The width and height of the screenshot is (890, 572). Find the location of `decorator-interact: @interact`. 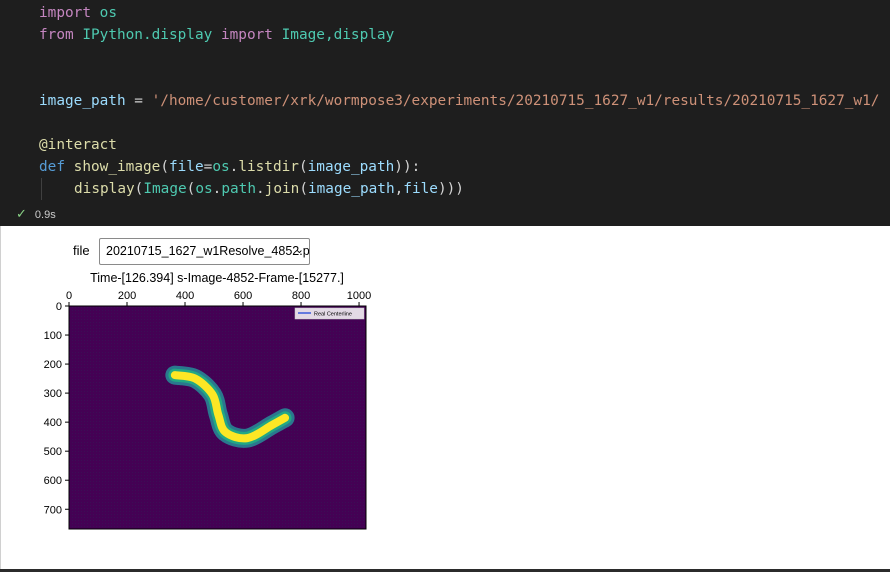

decorator-interact: @interact is located at coordinates (78, 145).